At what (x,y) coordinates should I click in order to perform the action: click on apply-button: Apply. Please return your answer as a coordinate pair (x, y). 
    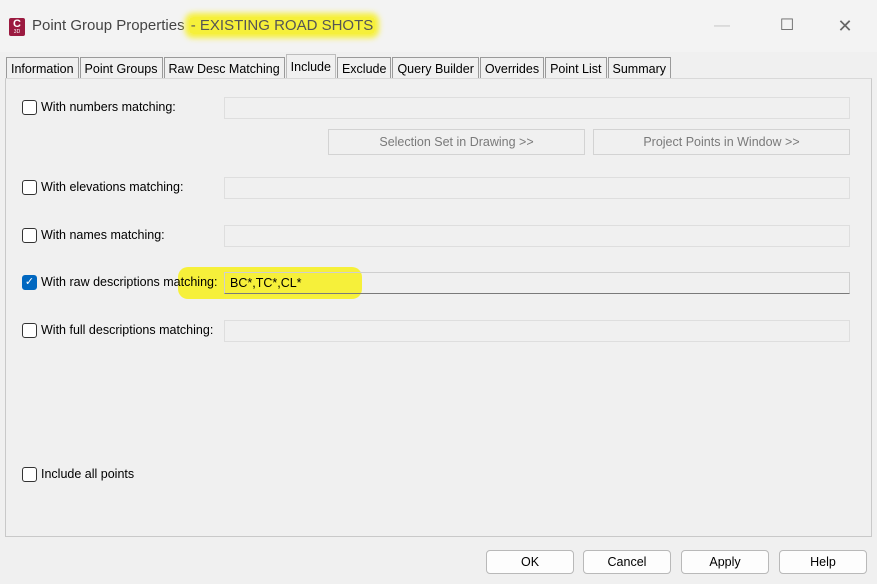
    Looking at the image, I should click on (725, 562).